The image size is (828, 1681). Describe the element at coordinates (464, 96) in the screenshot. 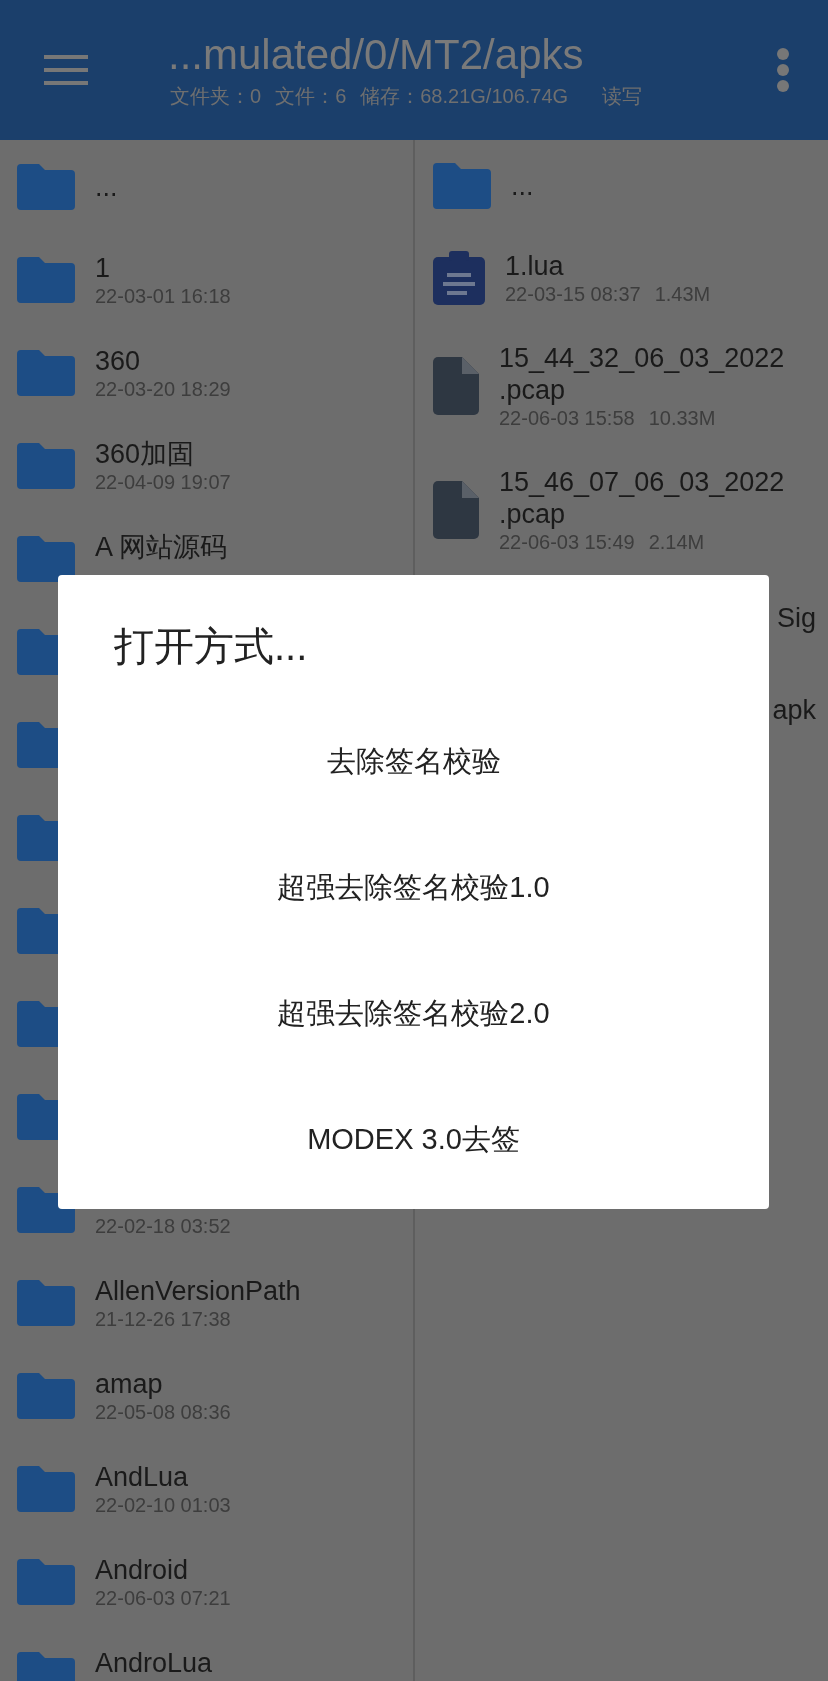

I see `folder-info-text: 储存：68.21G/106.74G` at that location.